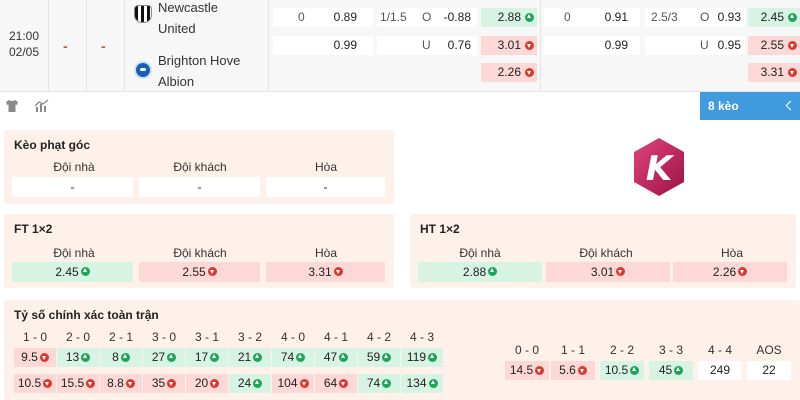 The height and width of the screenshot is (400, 800). What do you see at coordinates (121, 357) in the screenshot?
I see `score-odds-cell: 8` at bounding box center [121, 357].